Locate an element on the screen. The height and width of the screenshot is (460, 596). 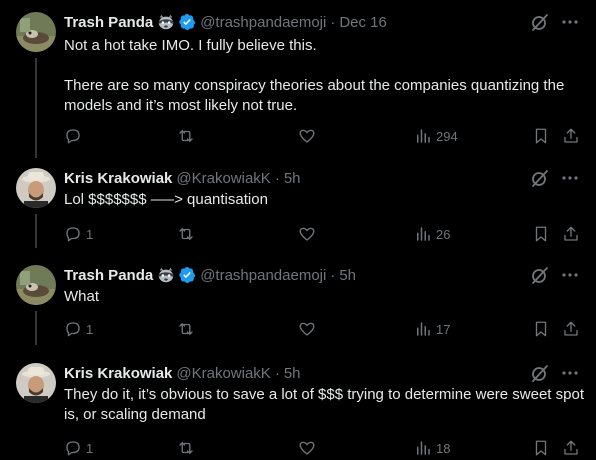
tweet-paragraph: Lol $$$$$$$ —–> quantisation is located at coordinates (166, 199).